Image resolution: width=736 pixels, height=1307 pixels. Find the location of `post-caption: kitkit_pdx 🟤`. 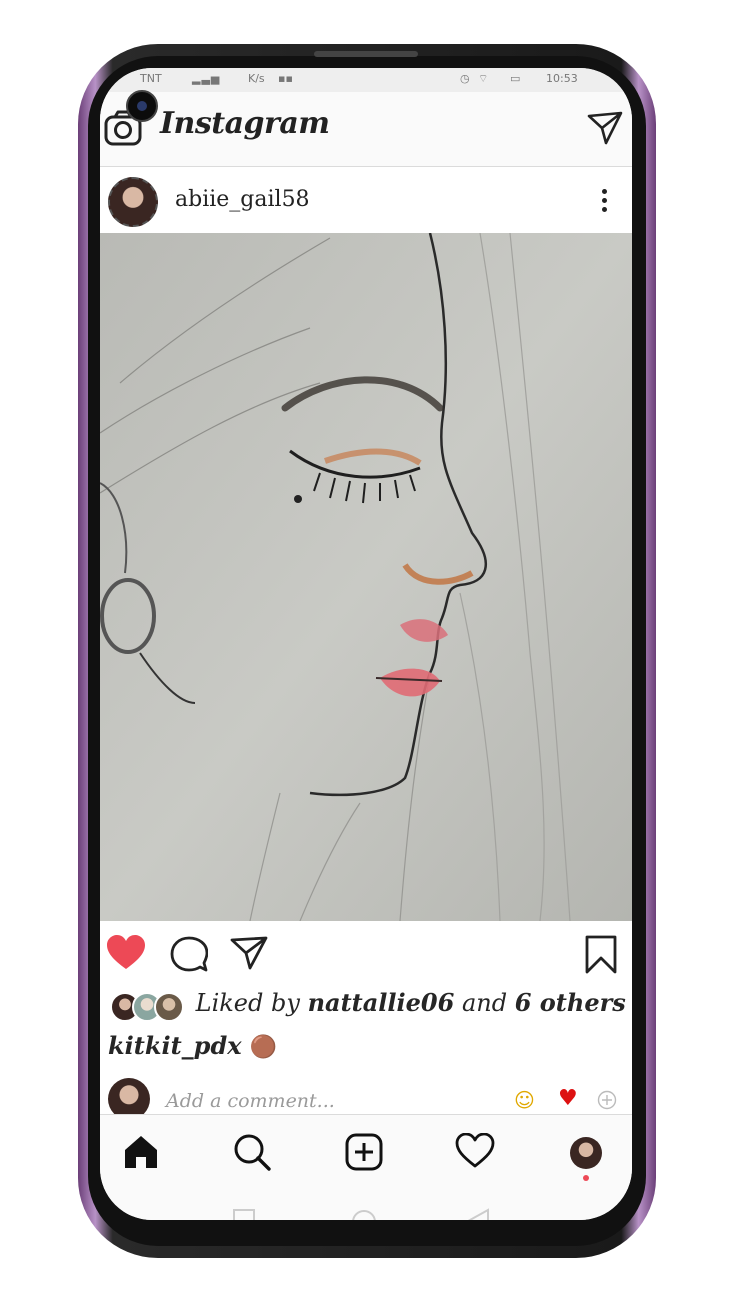

post-caption: kitkit_pdx 🟤 is located at coordinates (192, 1045).